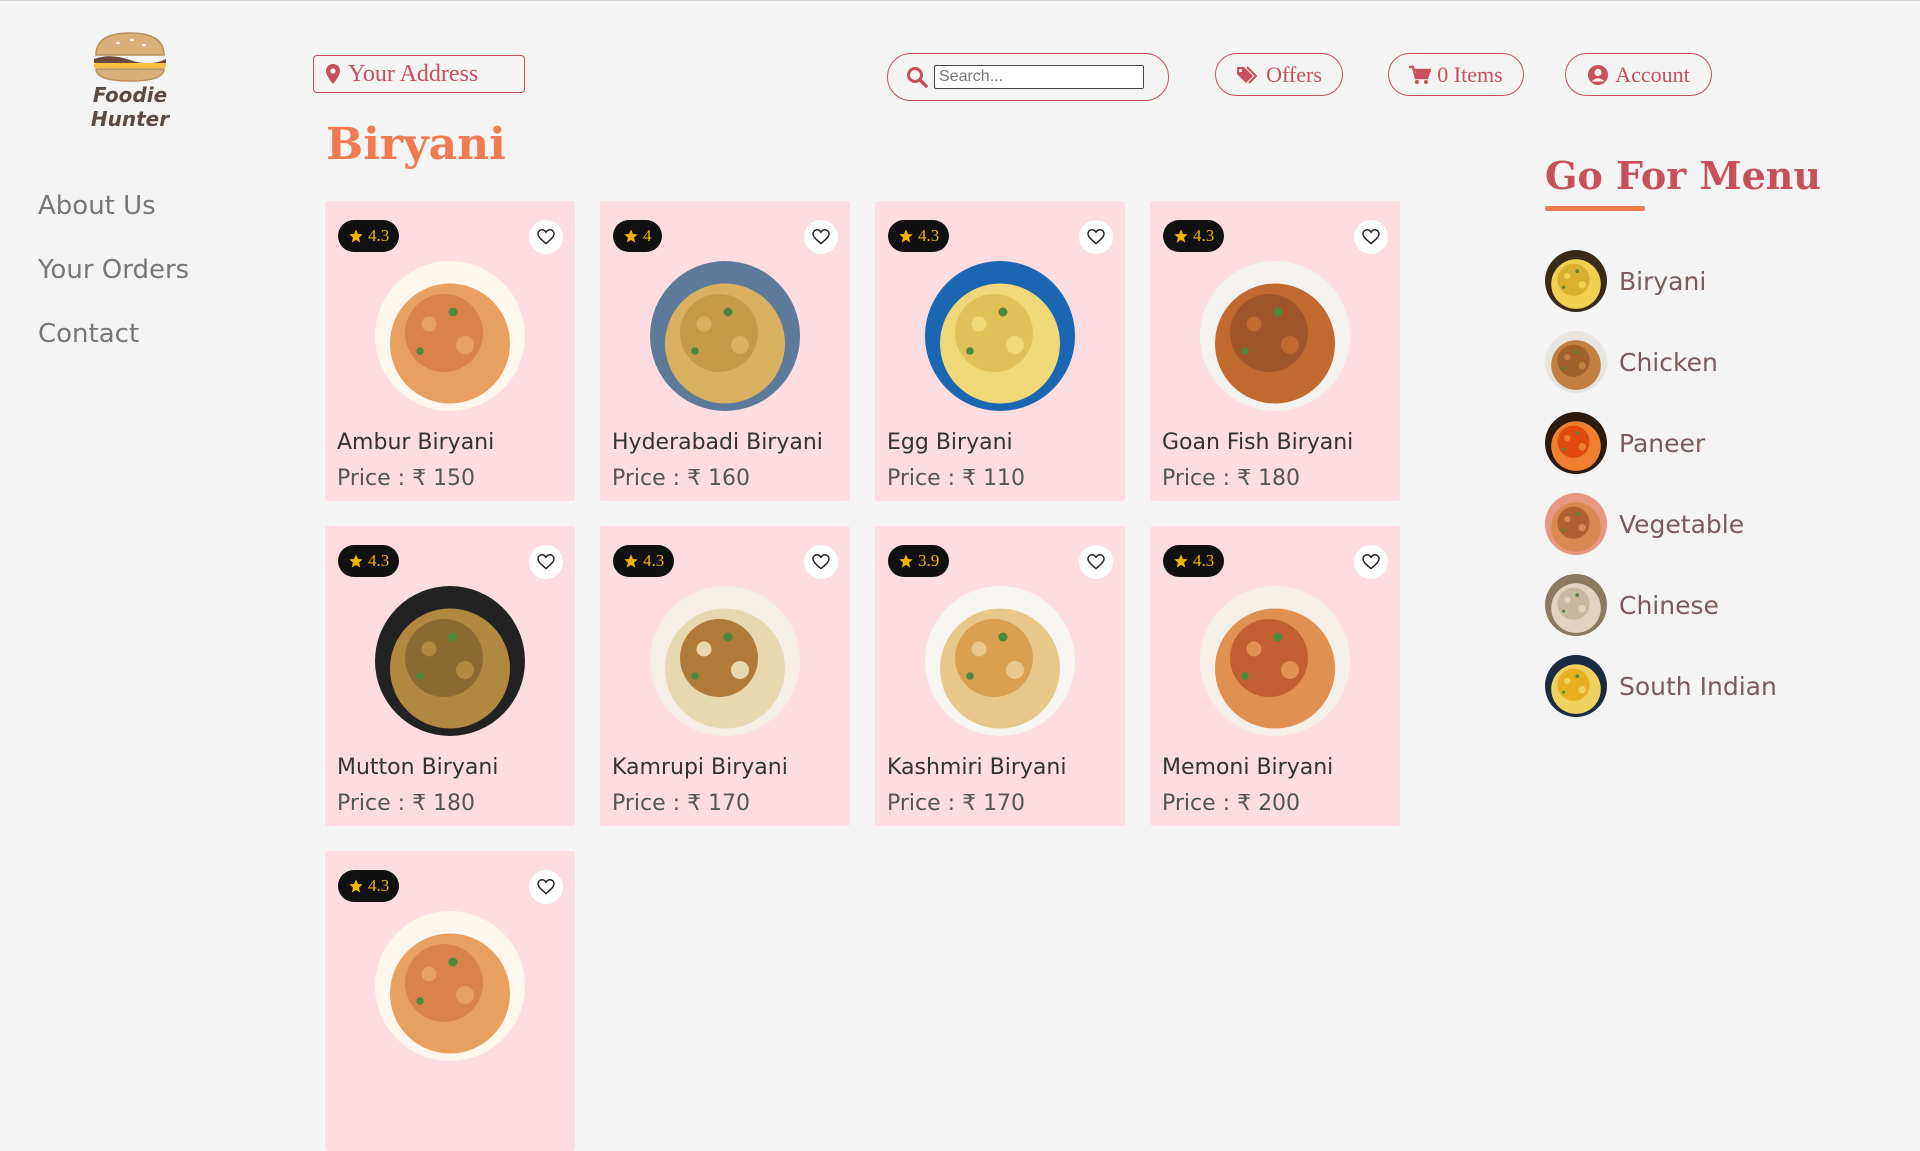  I want to click on search-box, so click(1028, 77).